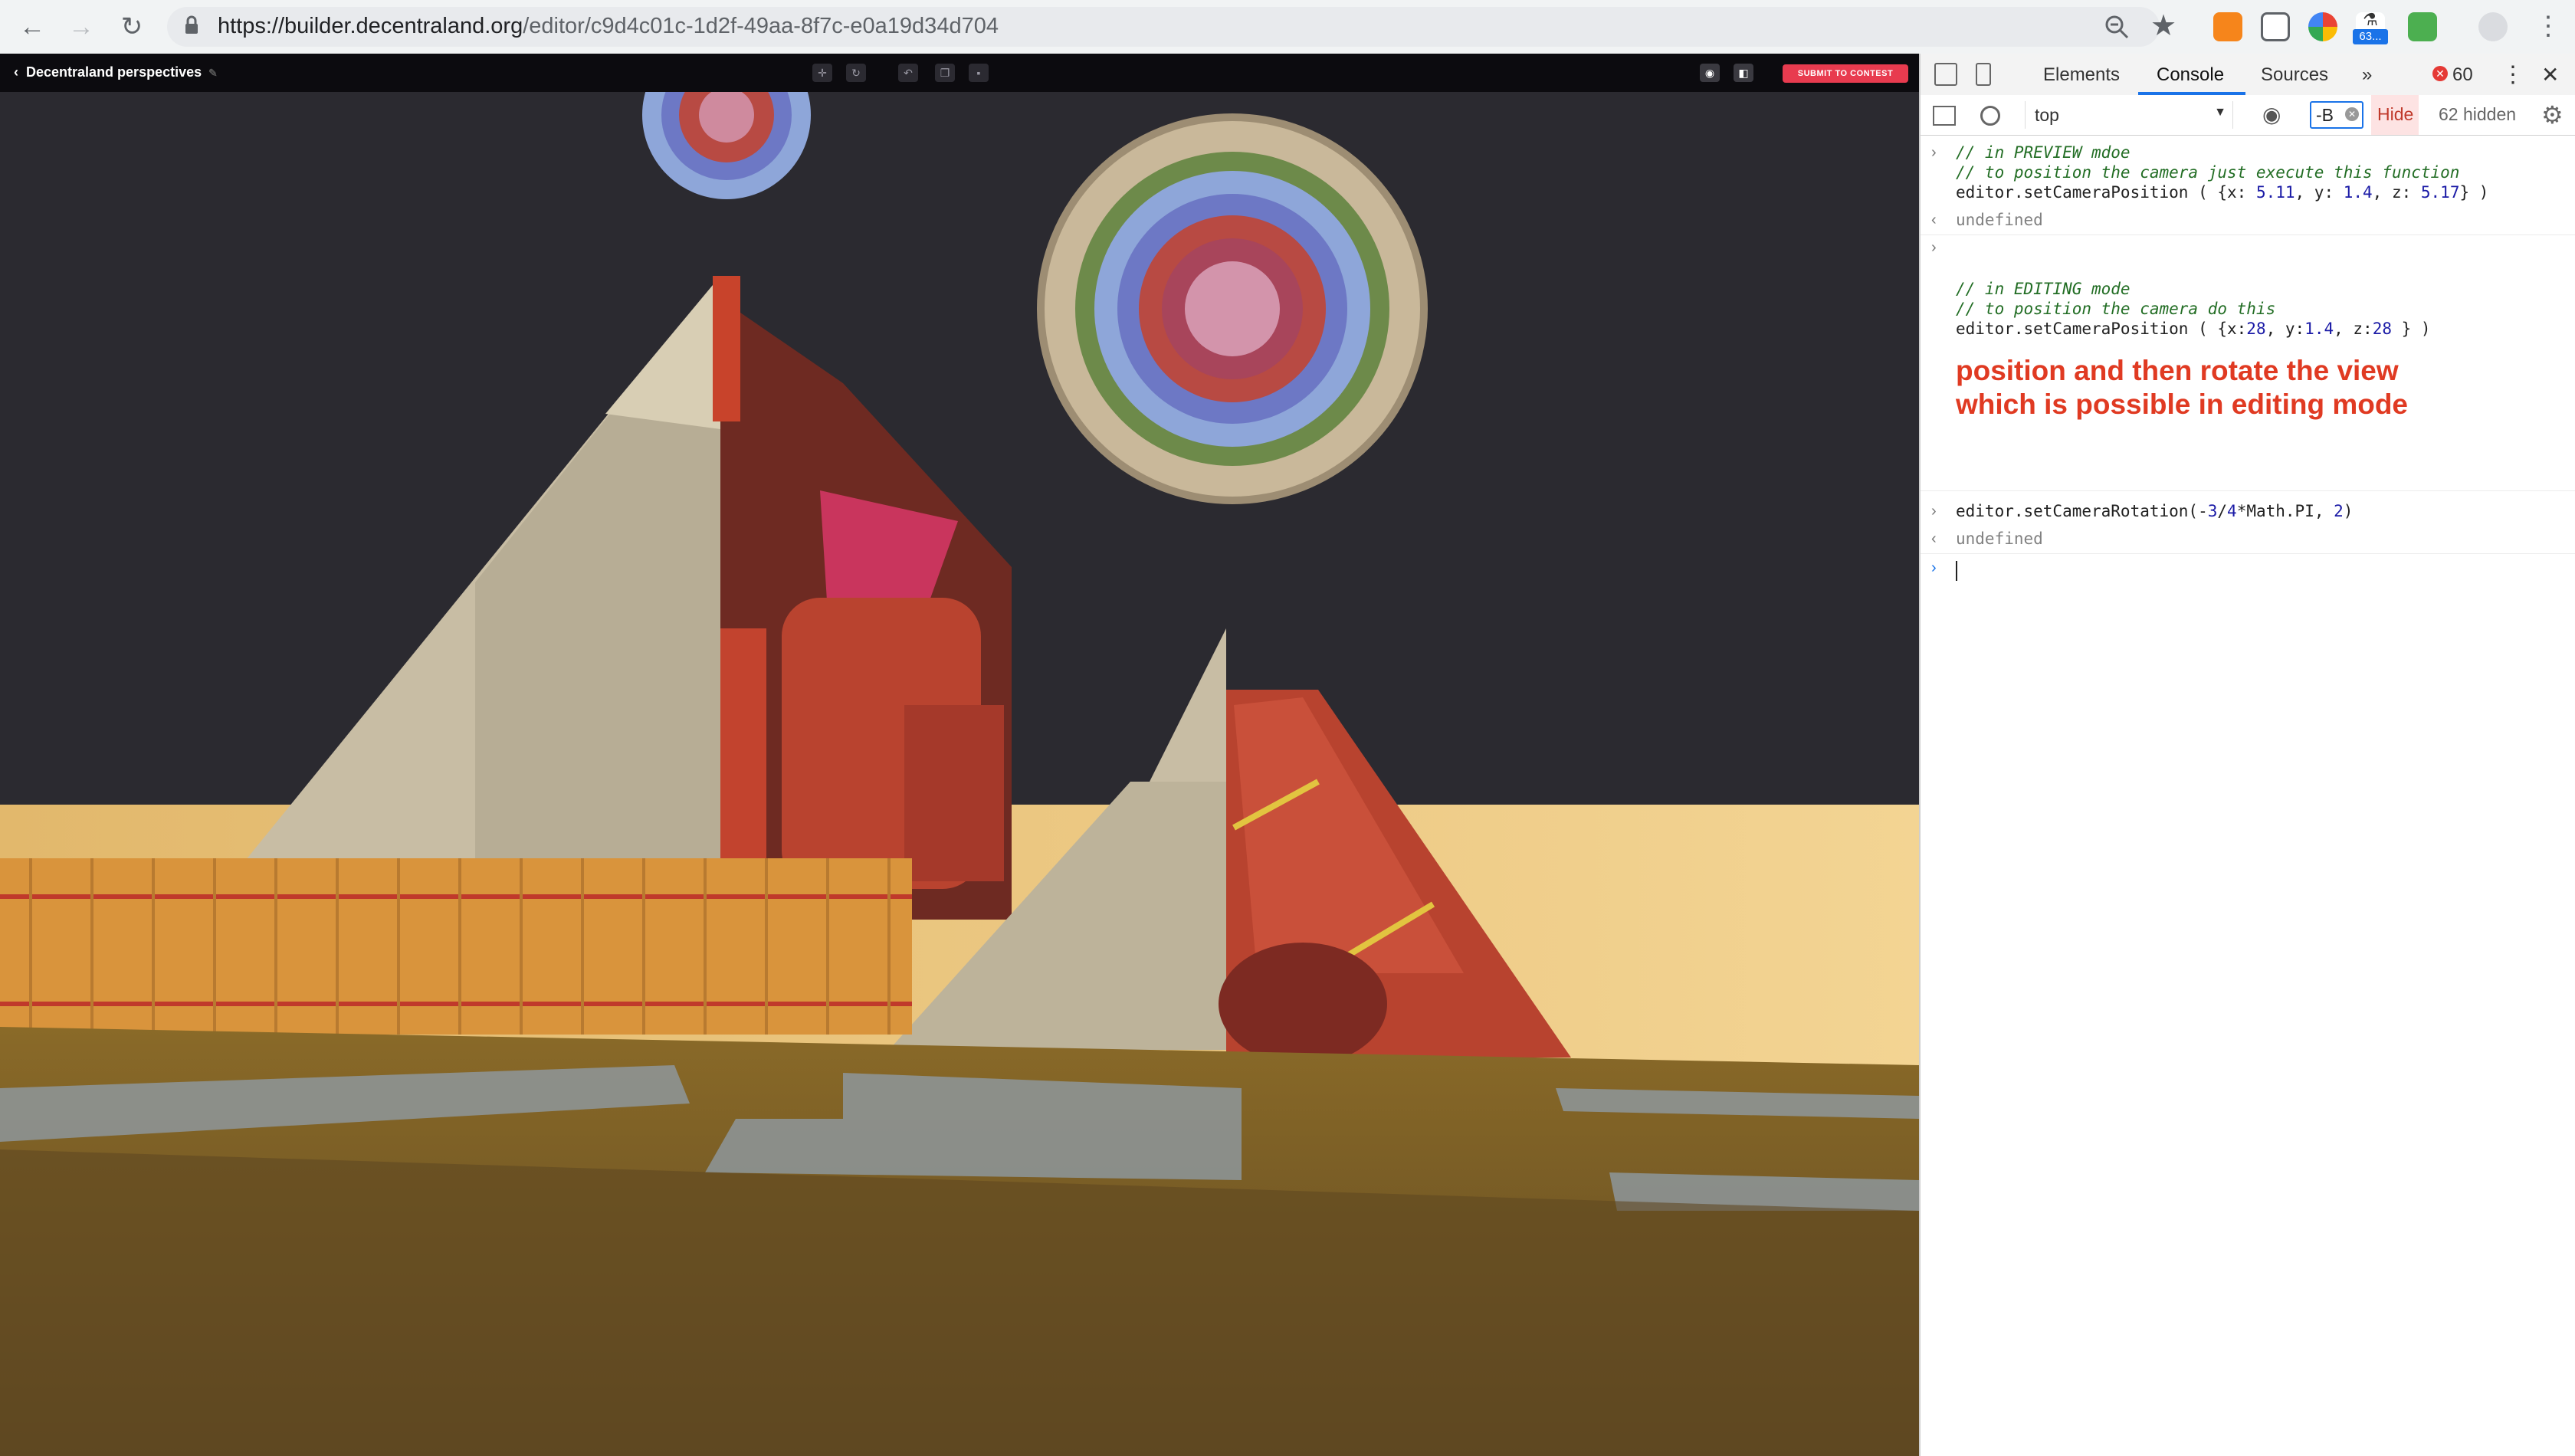 This screenshot has width=2575, height=1456. Describe the element at coordinates (2513, 75) in the screenshot. I see `devtools-menu-icon: ⋮` at that location.